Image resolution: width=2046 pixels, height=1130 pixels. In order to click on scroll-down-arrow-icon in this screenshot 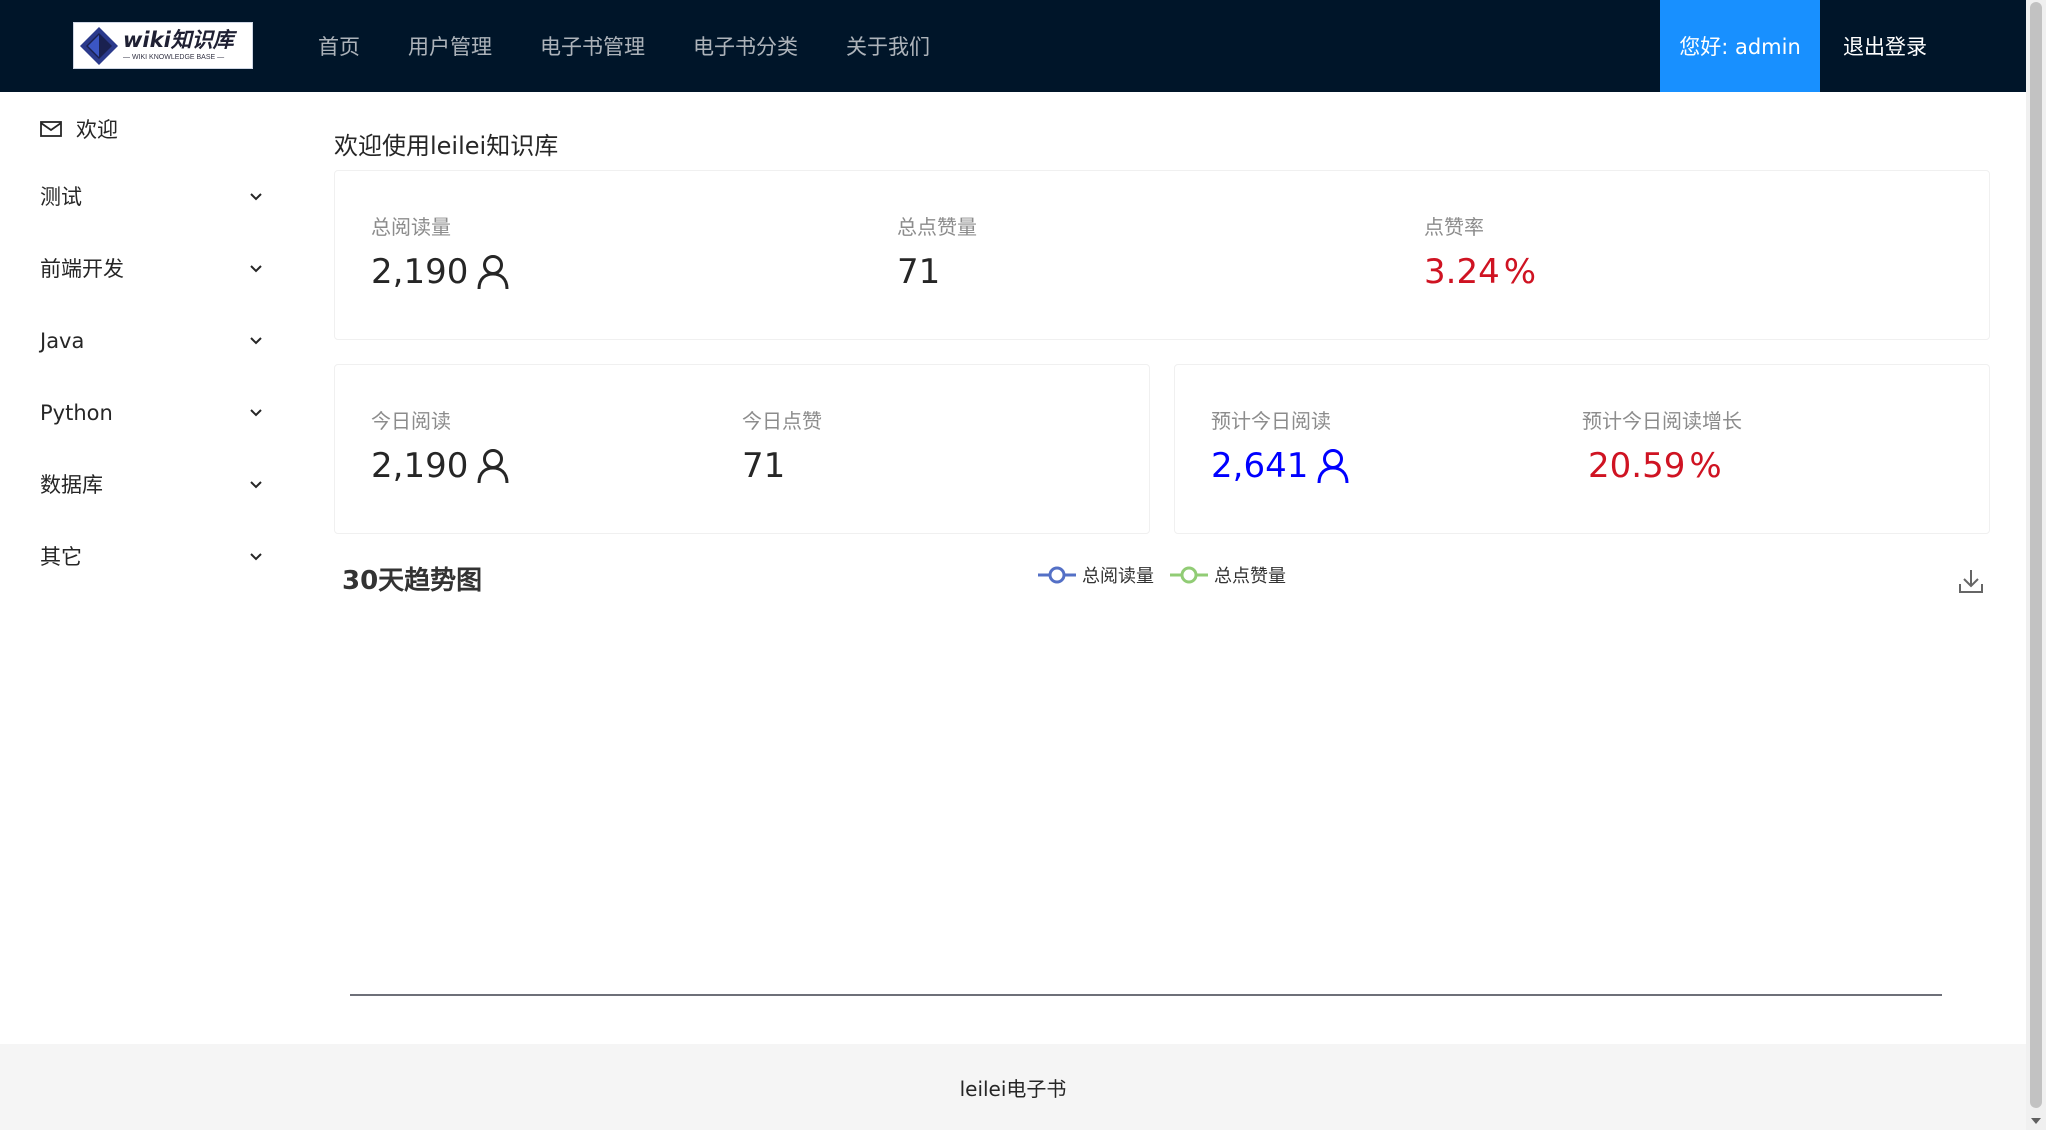, I will do `click(2036, 1121)`.